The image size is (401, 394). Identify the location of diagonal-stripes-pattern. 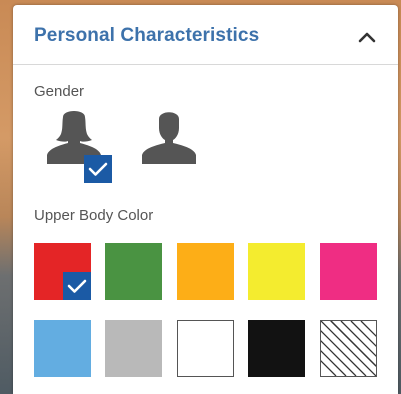
(348, 348).